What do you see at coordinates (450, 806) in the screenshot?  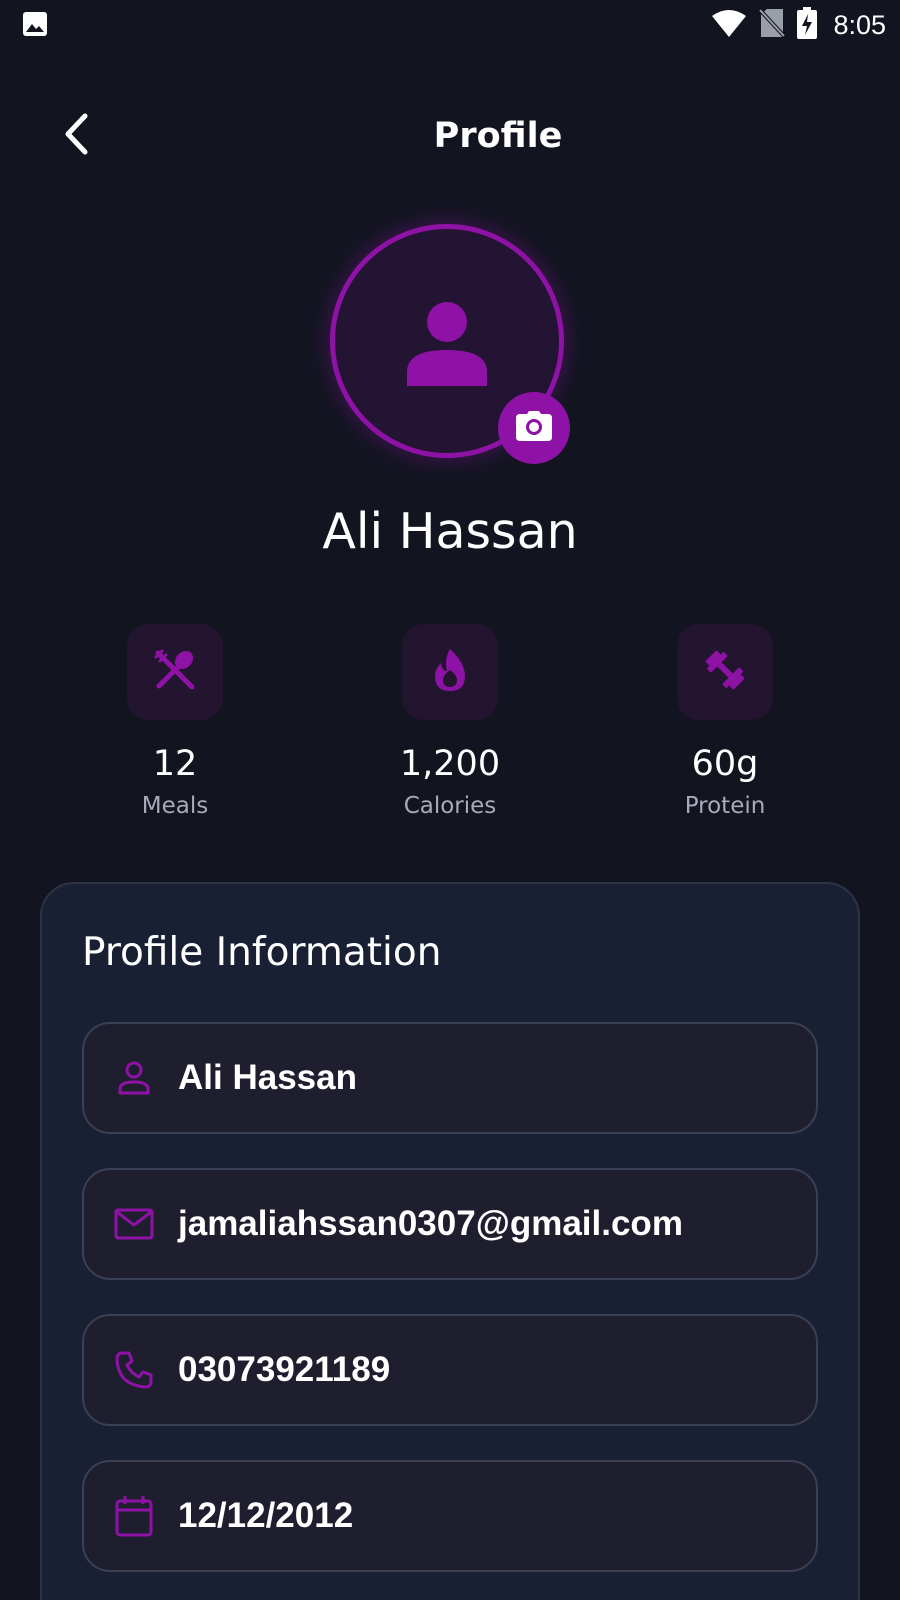 I see `stat-label: Calories` at bounding box center [450, 806].